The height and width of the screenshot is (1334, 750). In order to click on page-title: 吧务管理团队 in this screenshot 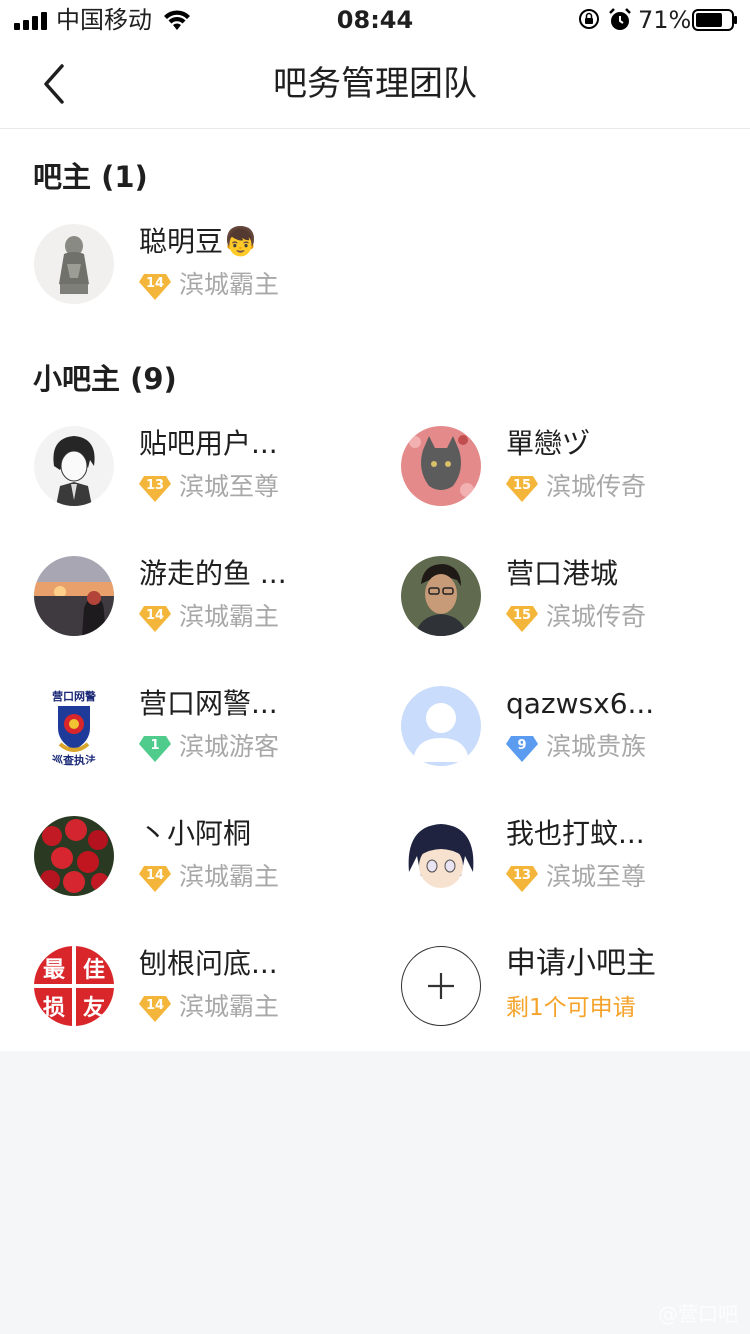, I will do `click(375, 84)`.